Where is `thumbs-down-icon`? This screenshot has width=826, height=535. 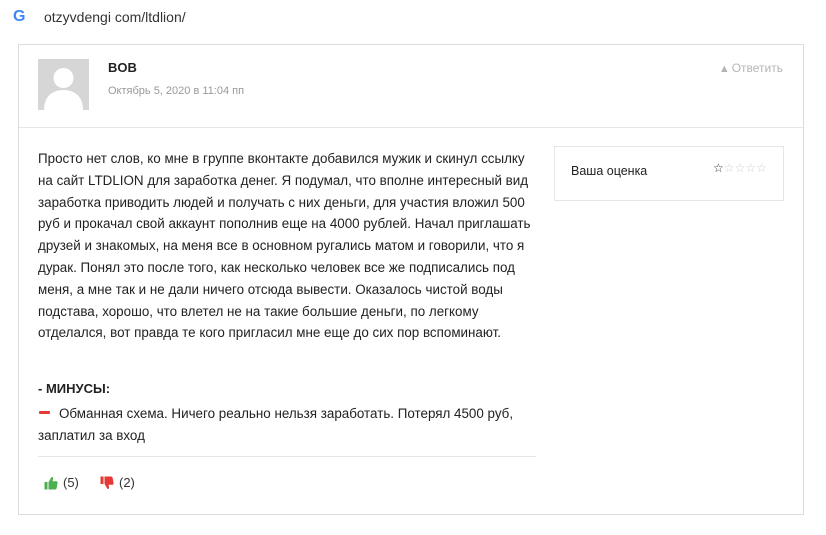 thumbs-down-icon is located at coordinates (107, 482).